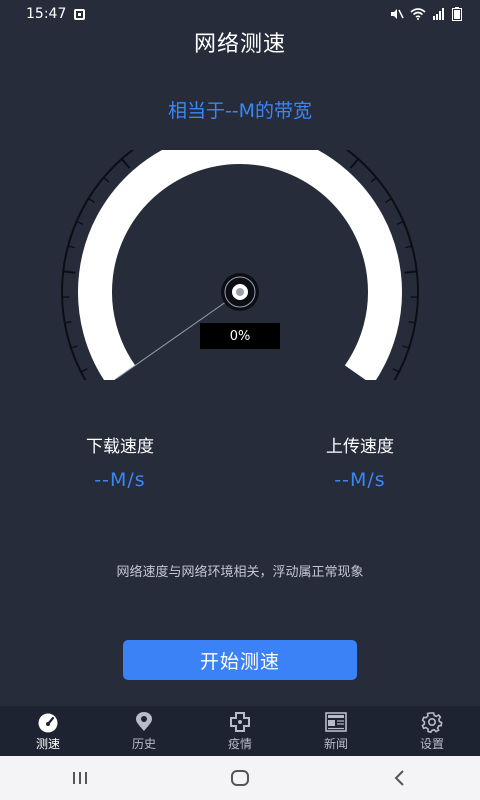 This screenshot has width=480, height=800. I want to click on bottom-tab-bar: 测速 历史 疫情 新闻 设置, so click(240, 731).